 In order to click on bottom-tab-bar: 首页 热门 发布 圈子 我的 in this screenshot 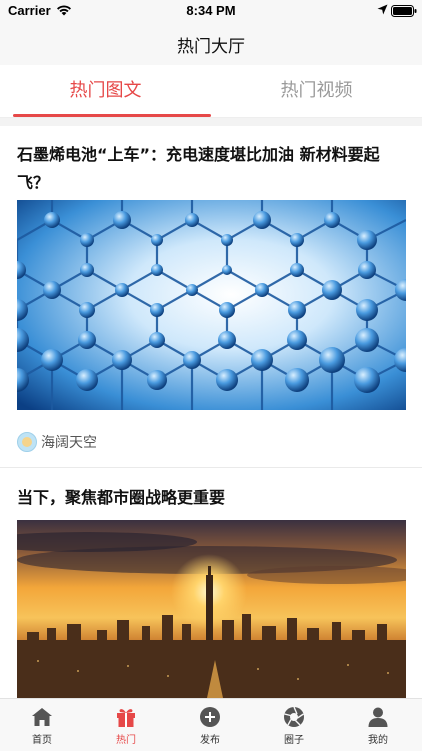, I will do `click(211, 724)`.